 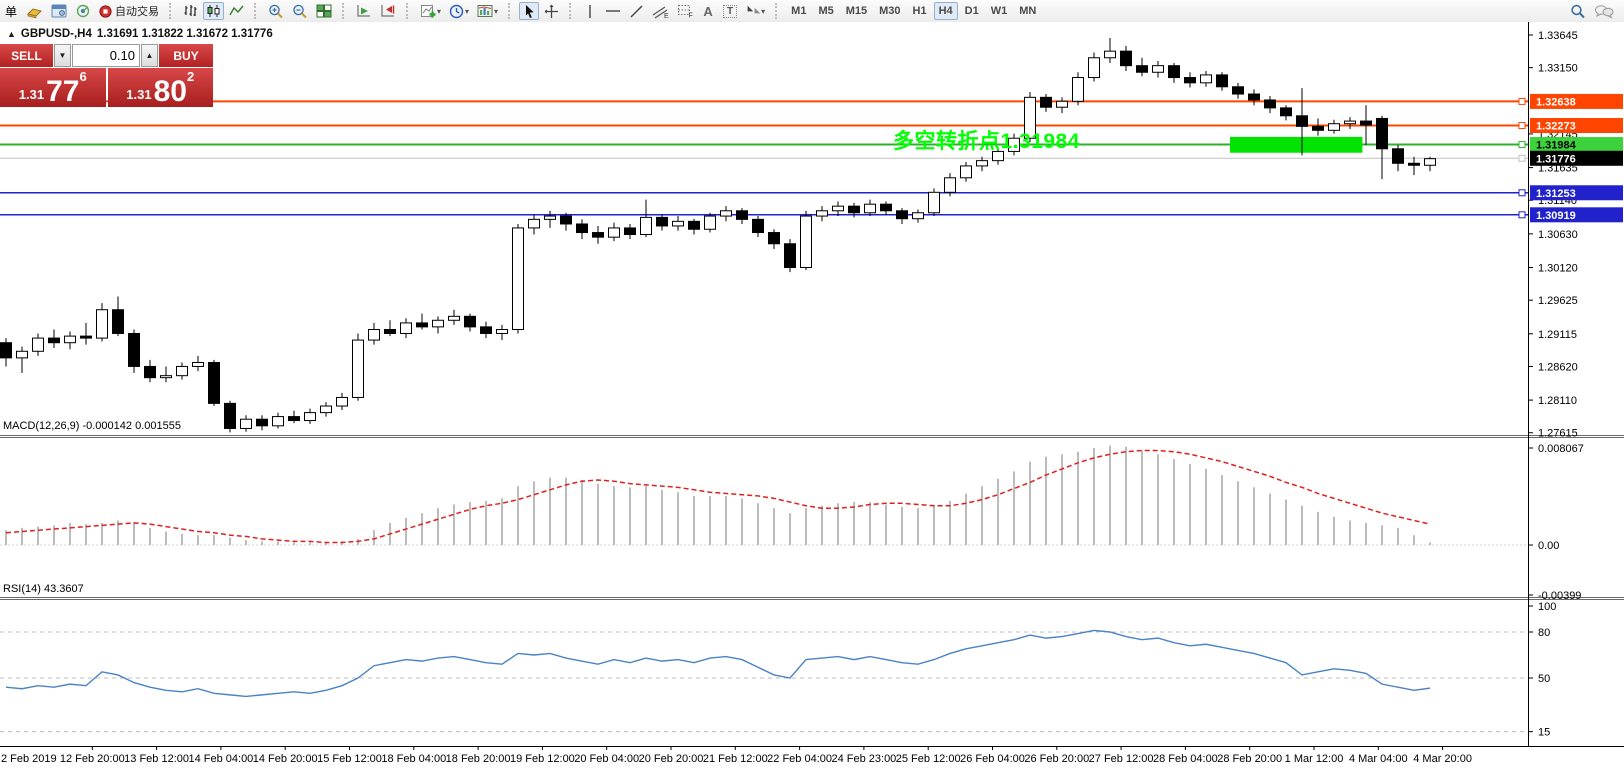 I want to click on fibo-grid-tool-icon: F, so click(x=685, y=11).